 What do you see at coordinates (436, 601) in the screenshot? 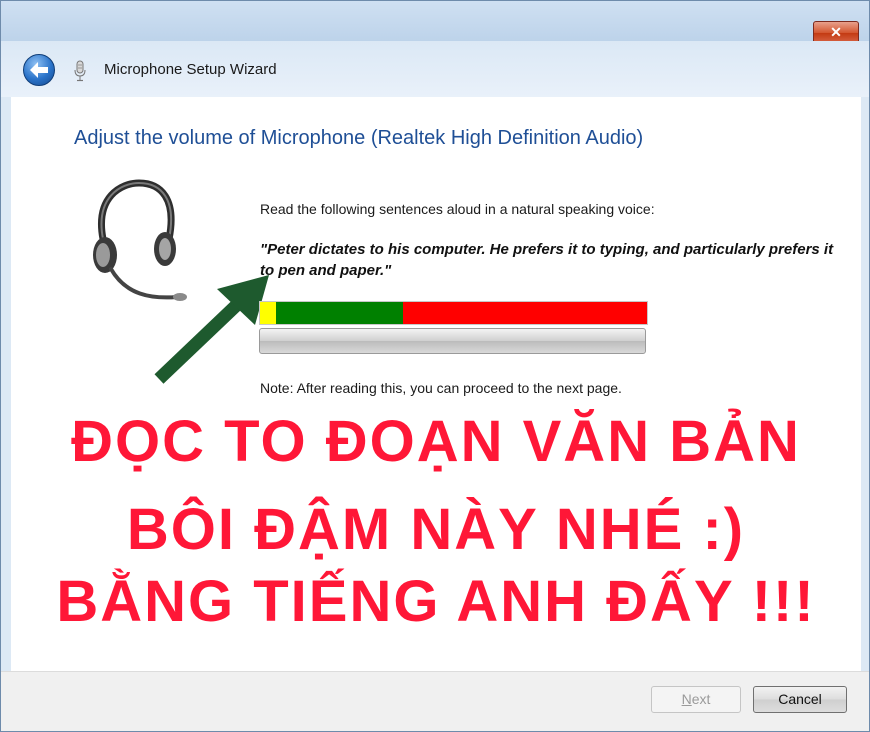
I see `overlay-text-line-3: BẰNG TIẾNG ANH ĐẤY !!!` at bounding box center [436, 601].